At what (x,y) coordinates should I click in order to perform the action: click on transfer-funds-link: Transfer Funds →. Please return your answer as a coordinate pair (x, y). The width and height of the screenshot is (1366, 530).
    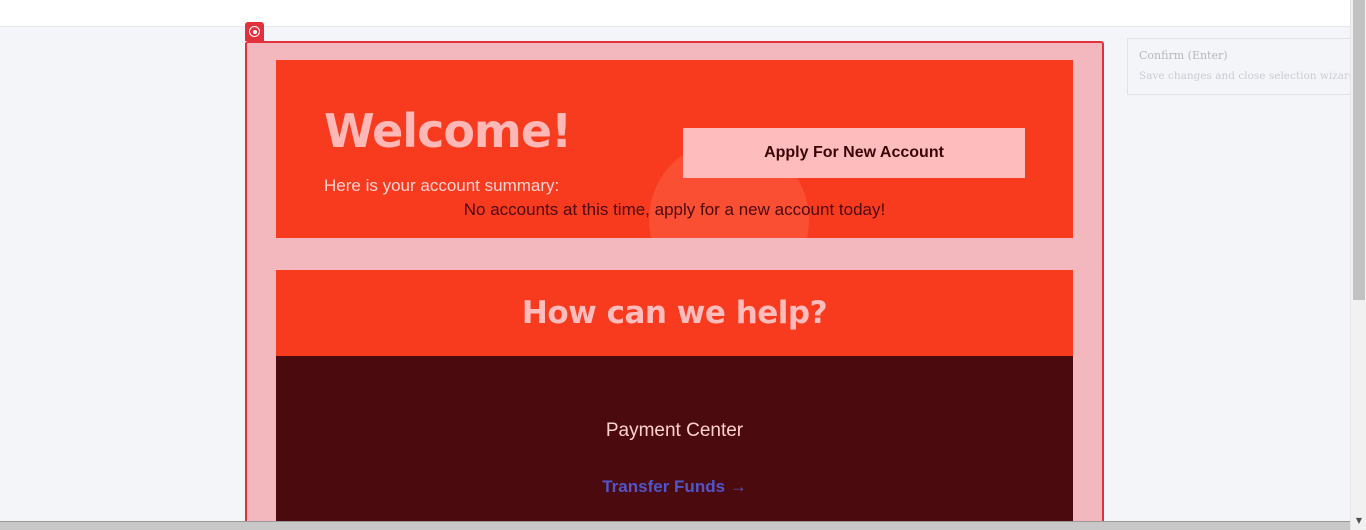
    Looking at the image, I should click on (674, 487).